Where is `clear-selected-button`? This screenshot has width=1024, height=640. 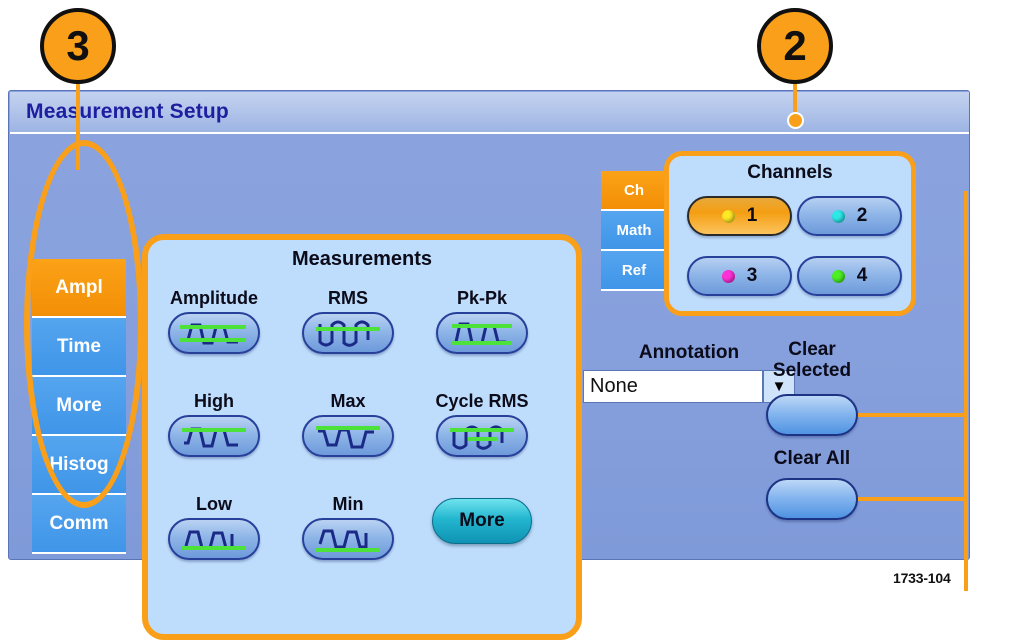 clear-selected-button is located at coordinates (812, 415).